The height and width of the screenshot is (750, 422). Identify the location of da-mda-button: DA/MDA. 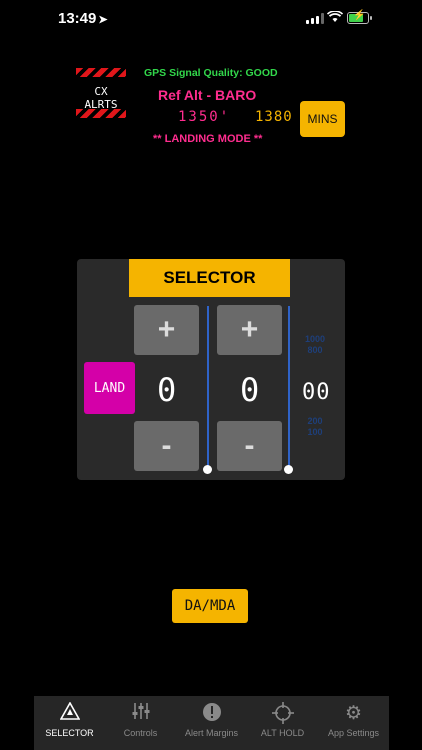
(210, 606).